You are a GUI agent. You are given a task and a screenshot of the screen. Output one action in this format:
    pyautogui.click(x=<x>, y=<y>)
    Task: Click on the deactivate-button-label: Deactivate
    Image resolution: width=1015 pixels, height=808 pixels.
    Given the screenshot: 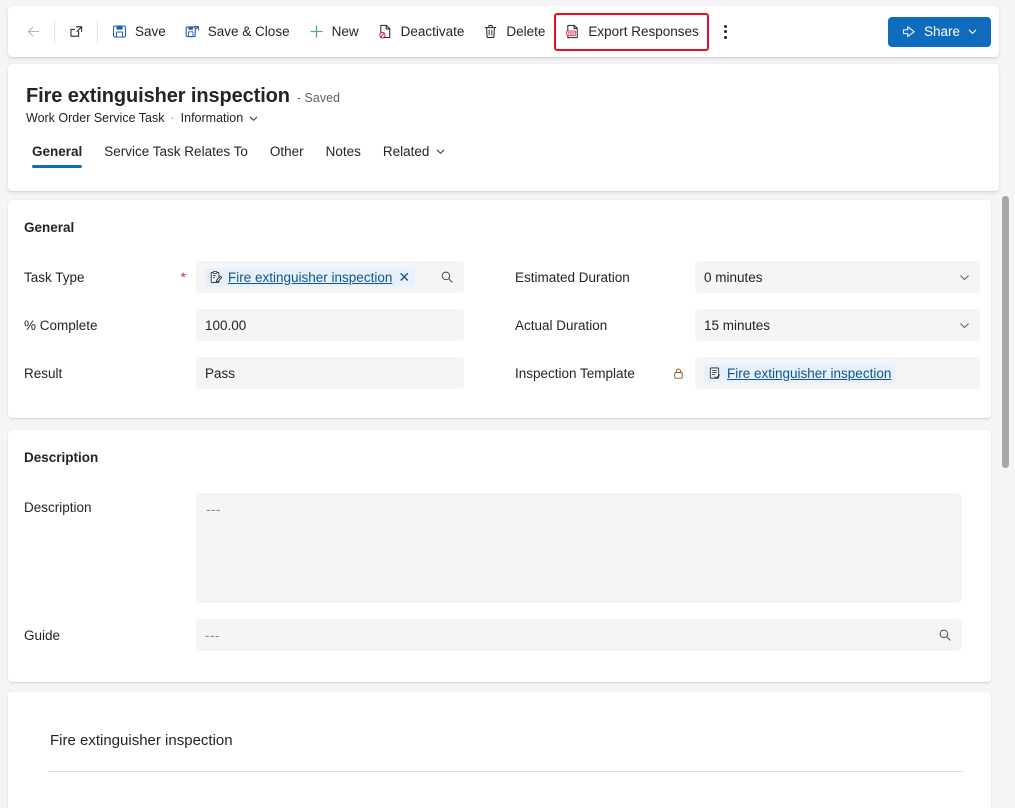 What is the action you would take?
    pyautogui.click(x=432, y=31)
    